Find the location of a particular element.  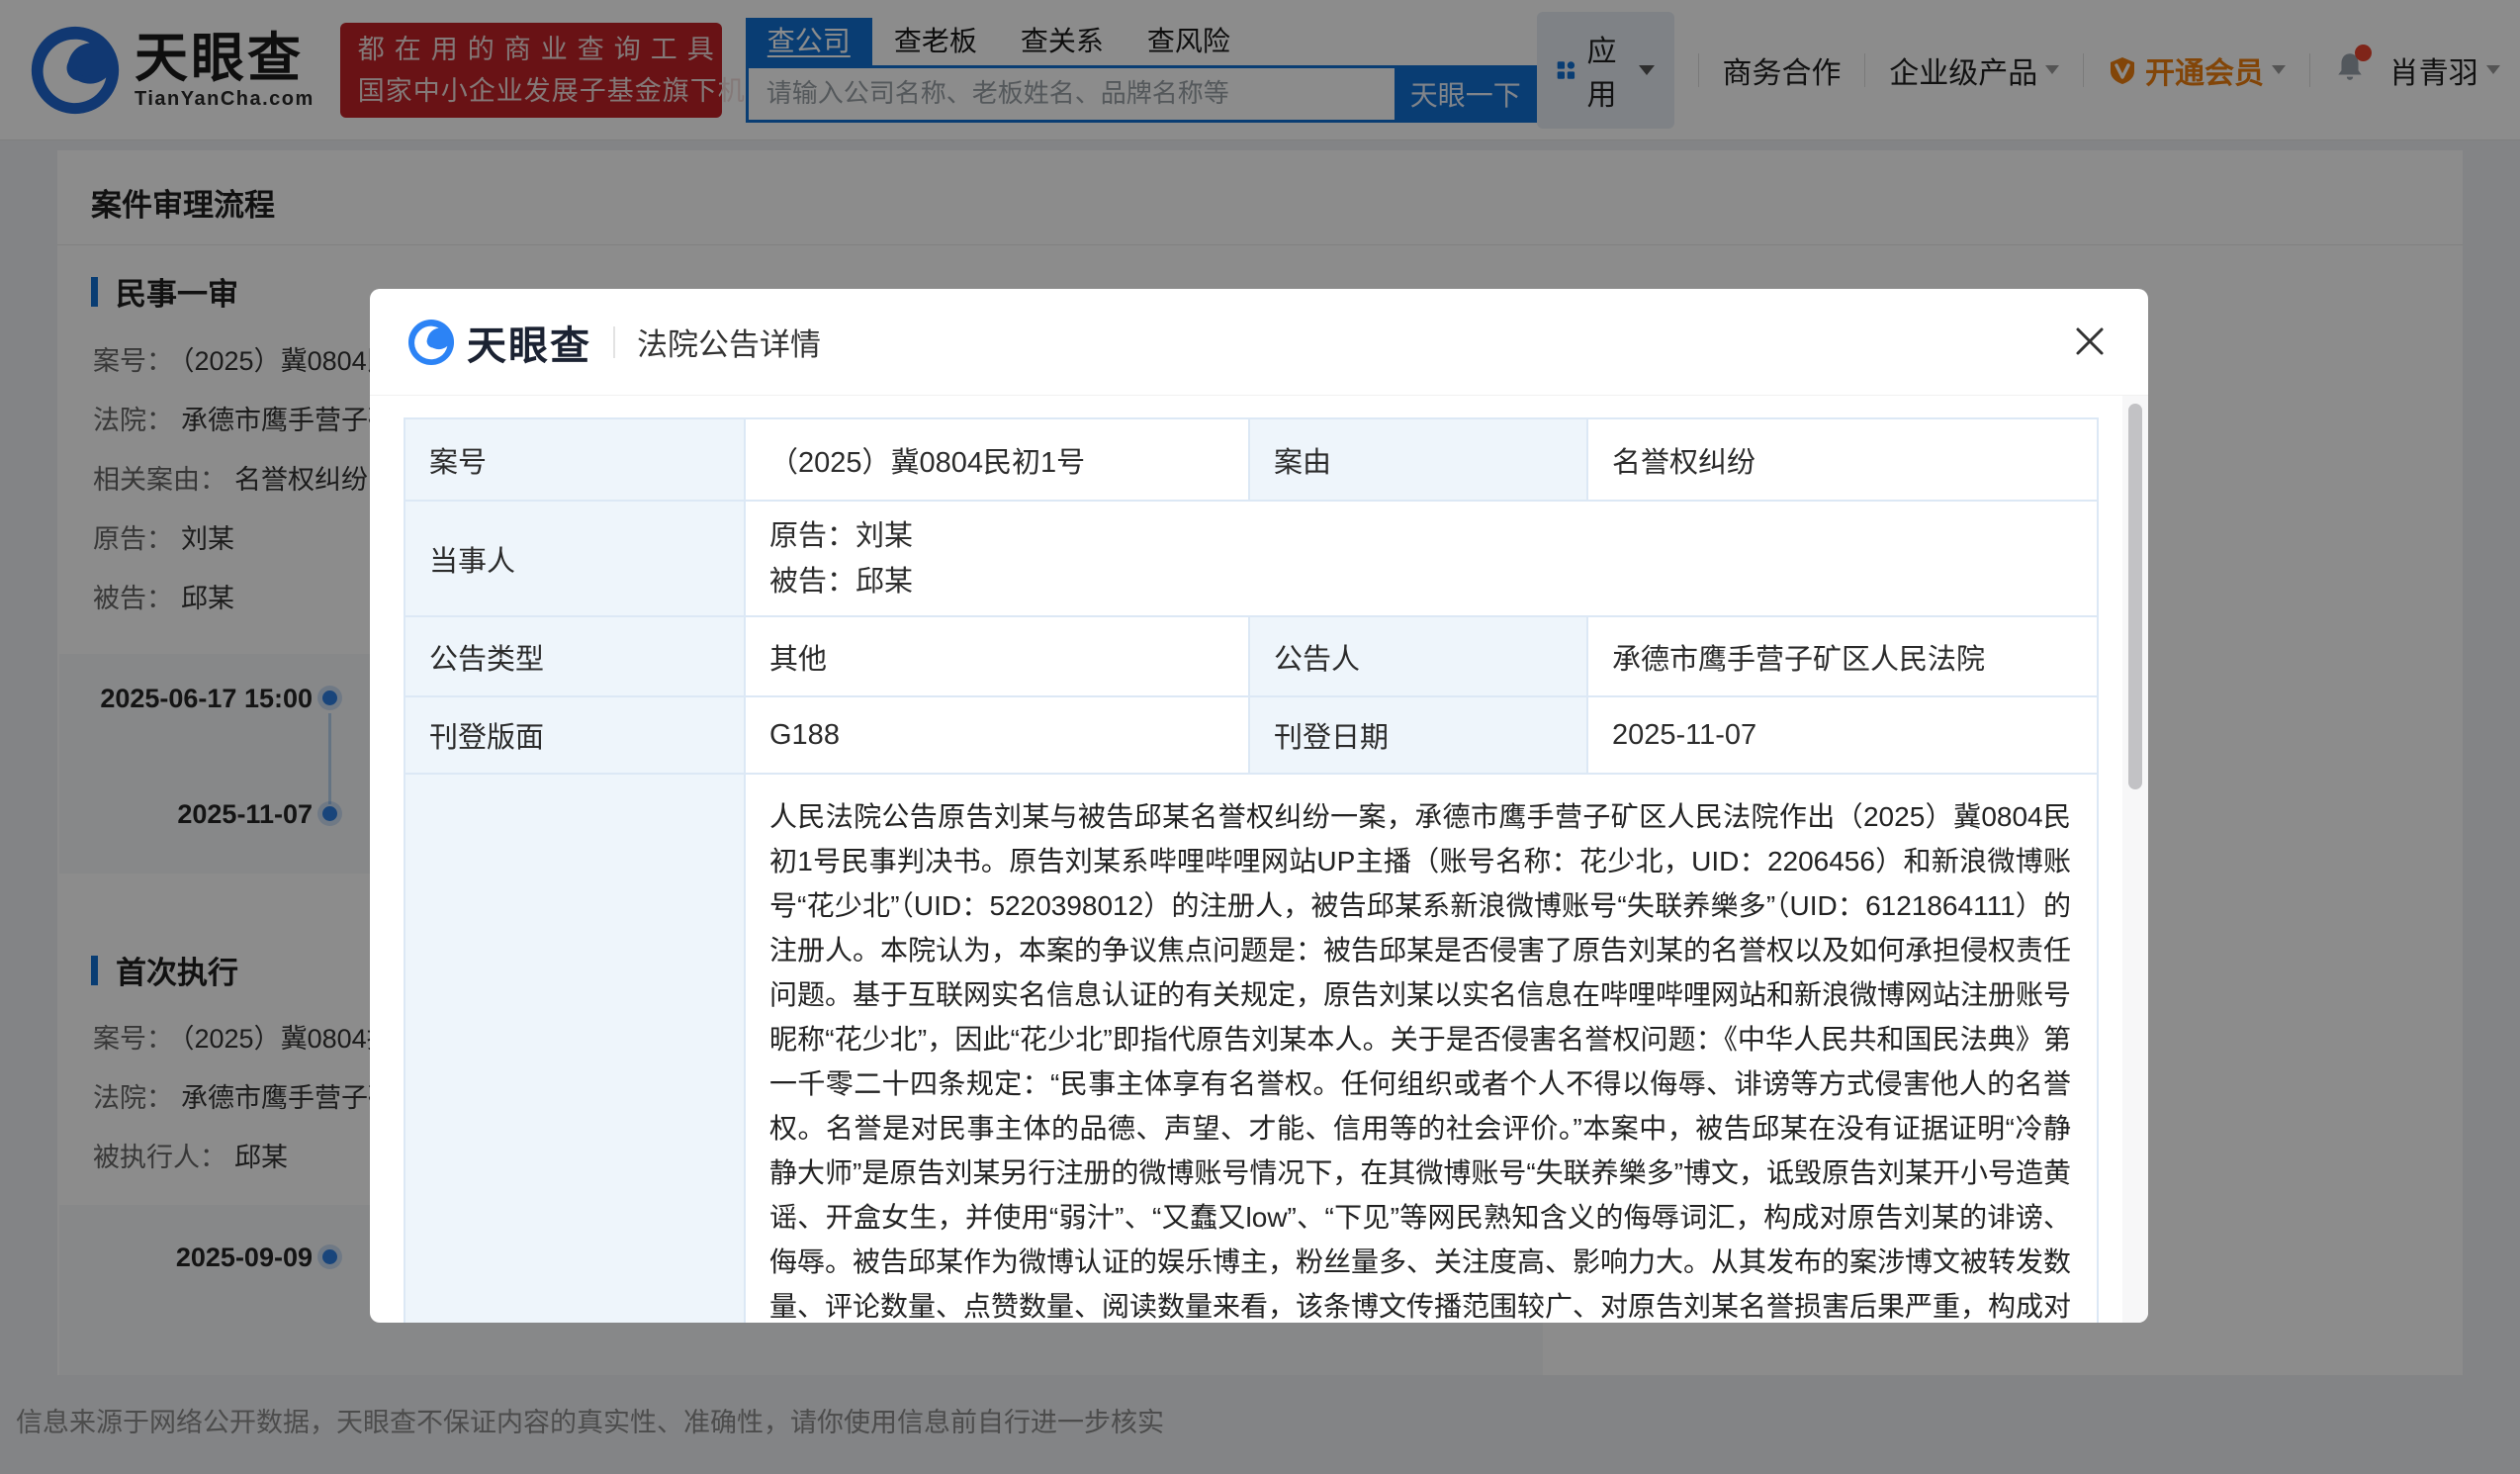

party-defendant: 被告：邱某 is located at coordinates (841, 581).